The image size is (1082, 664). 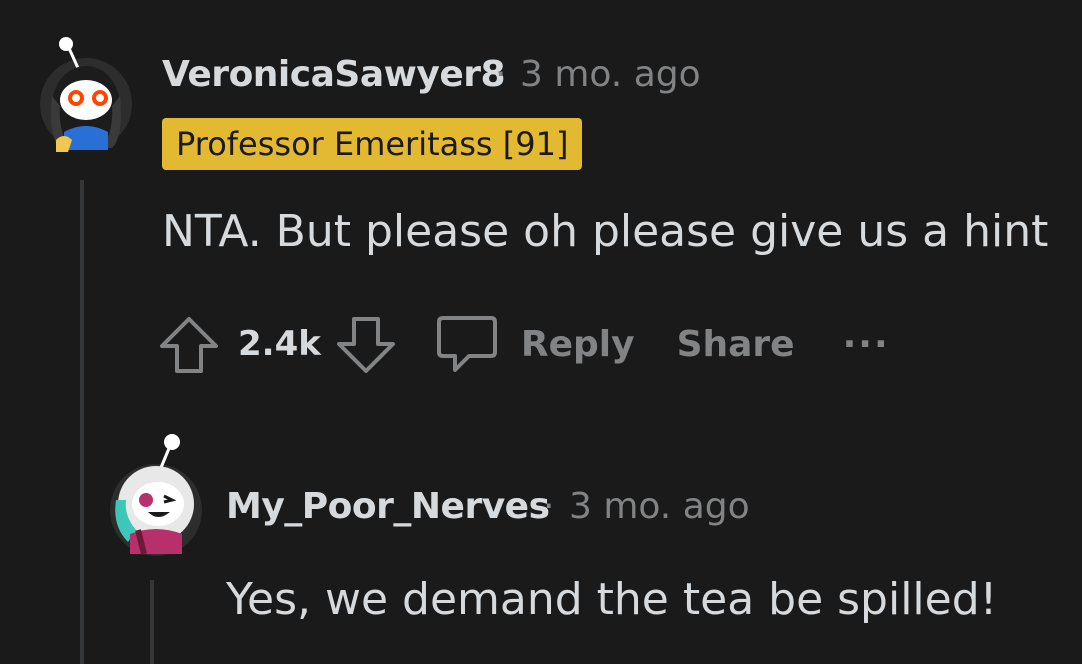 What do you see at coordinates (866, 344) in the screenshot?
I see `more-options-button: ···` at bounding box center [866, 344].